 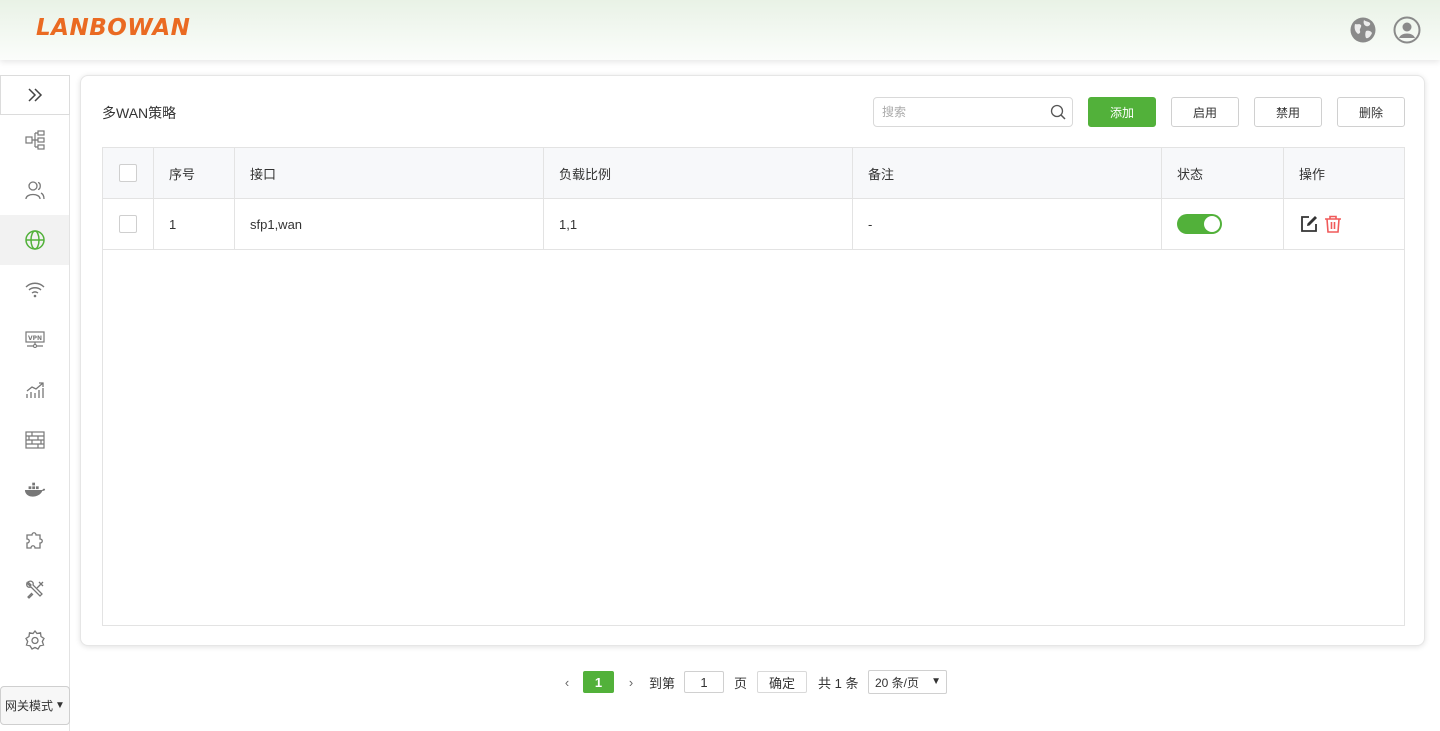 I want to click on row-note: -, so click(x=1007, y=224).